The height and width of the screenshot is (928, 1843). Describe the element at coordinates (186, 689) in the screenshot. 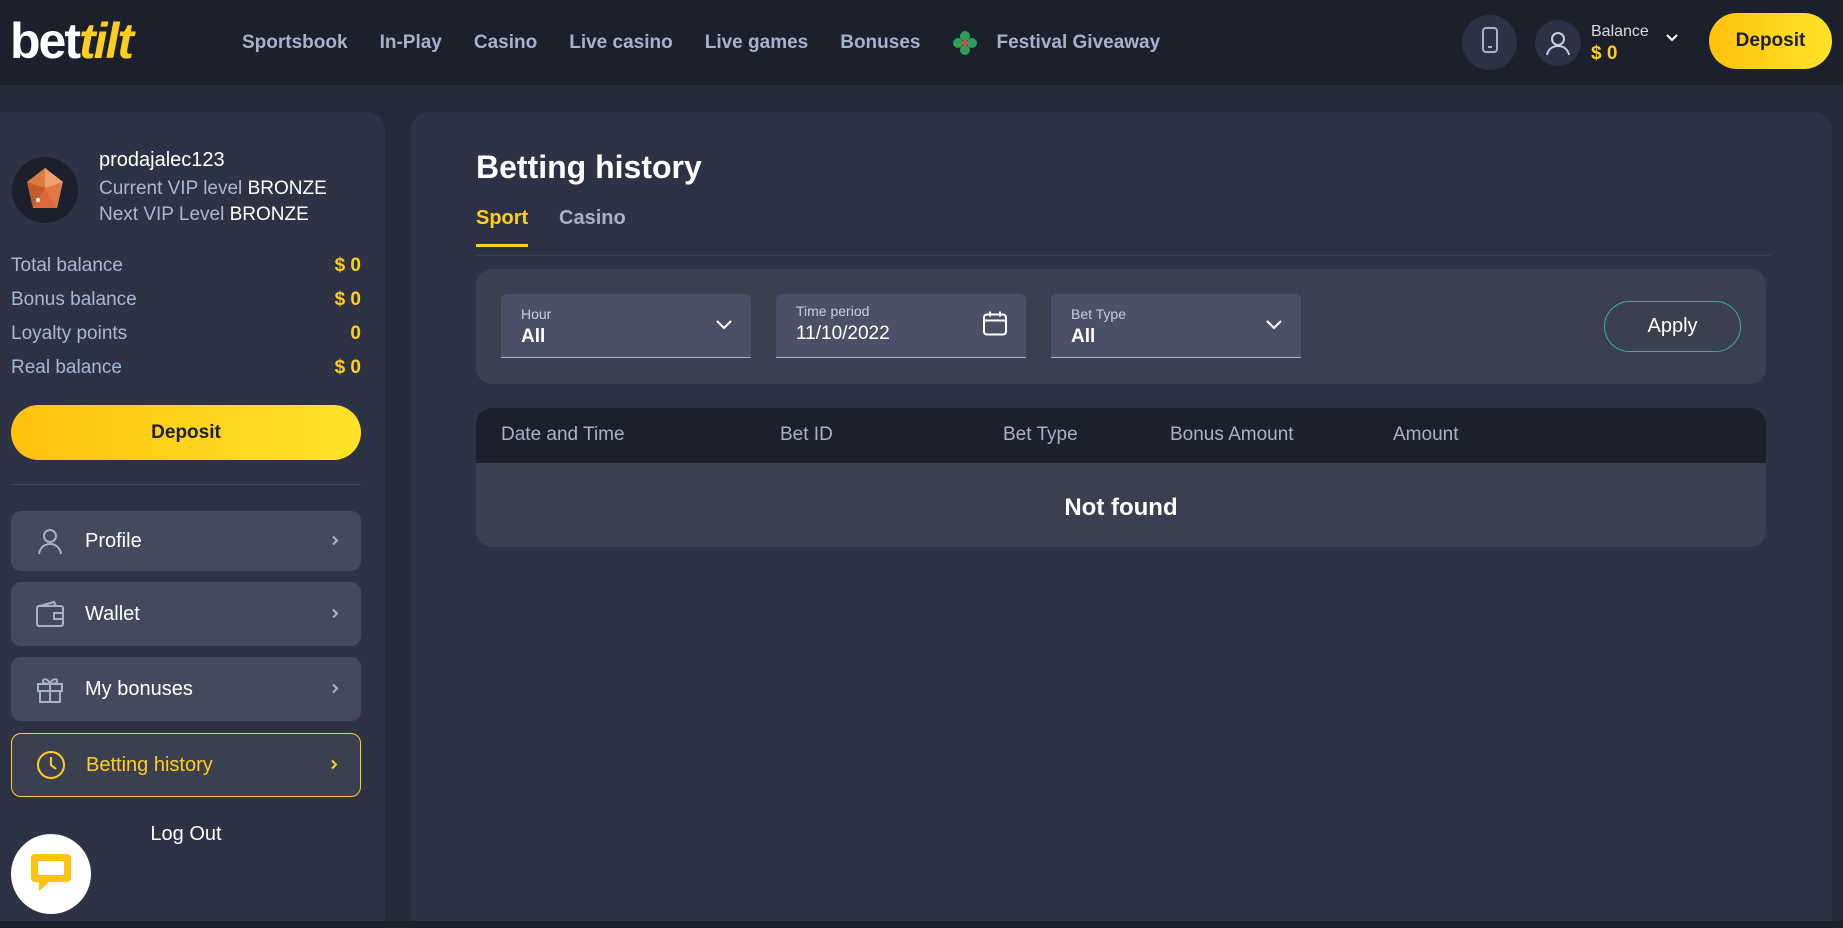

I see `sidebar-item-my-bonuses: My bonuses` at that location.